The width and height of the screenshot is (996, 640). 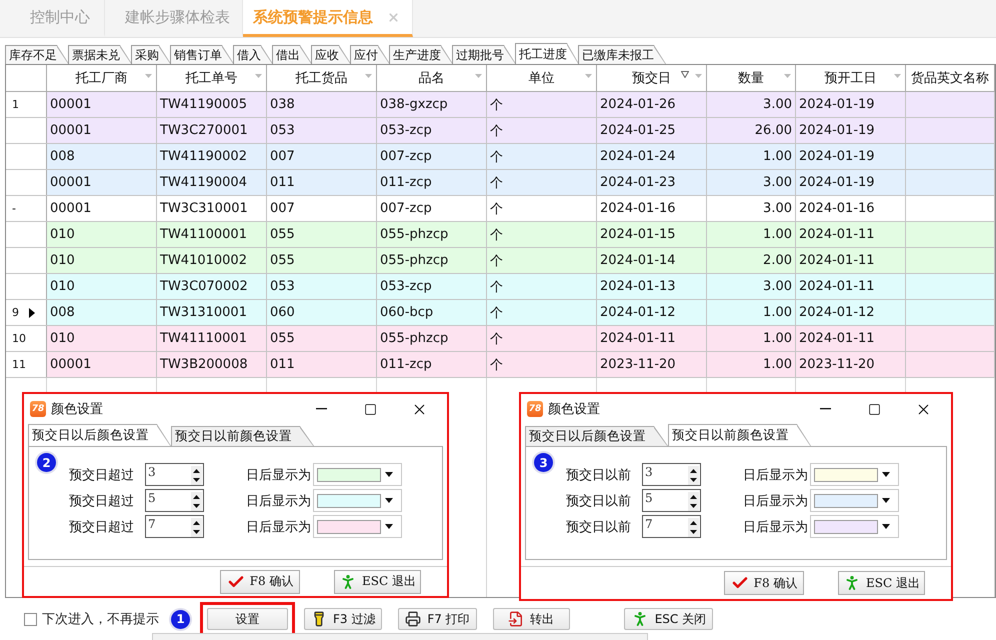 What do you see at coordinates (253, 54) in the screenshot?
I see `sub-tab: 借入` at bounding box center [253, 54].